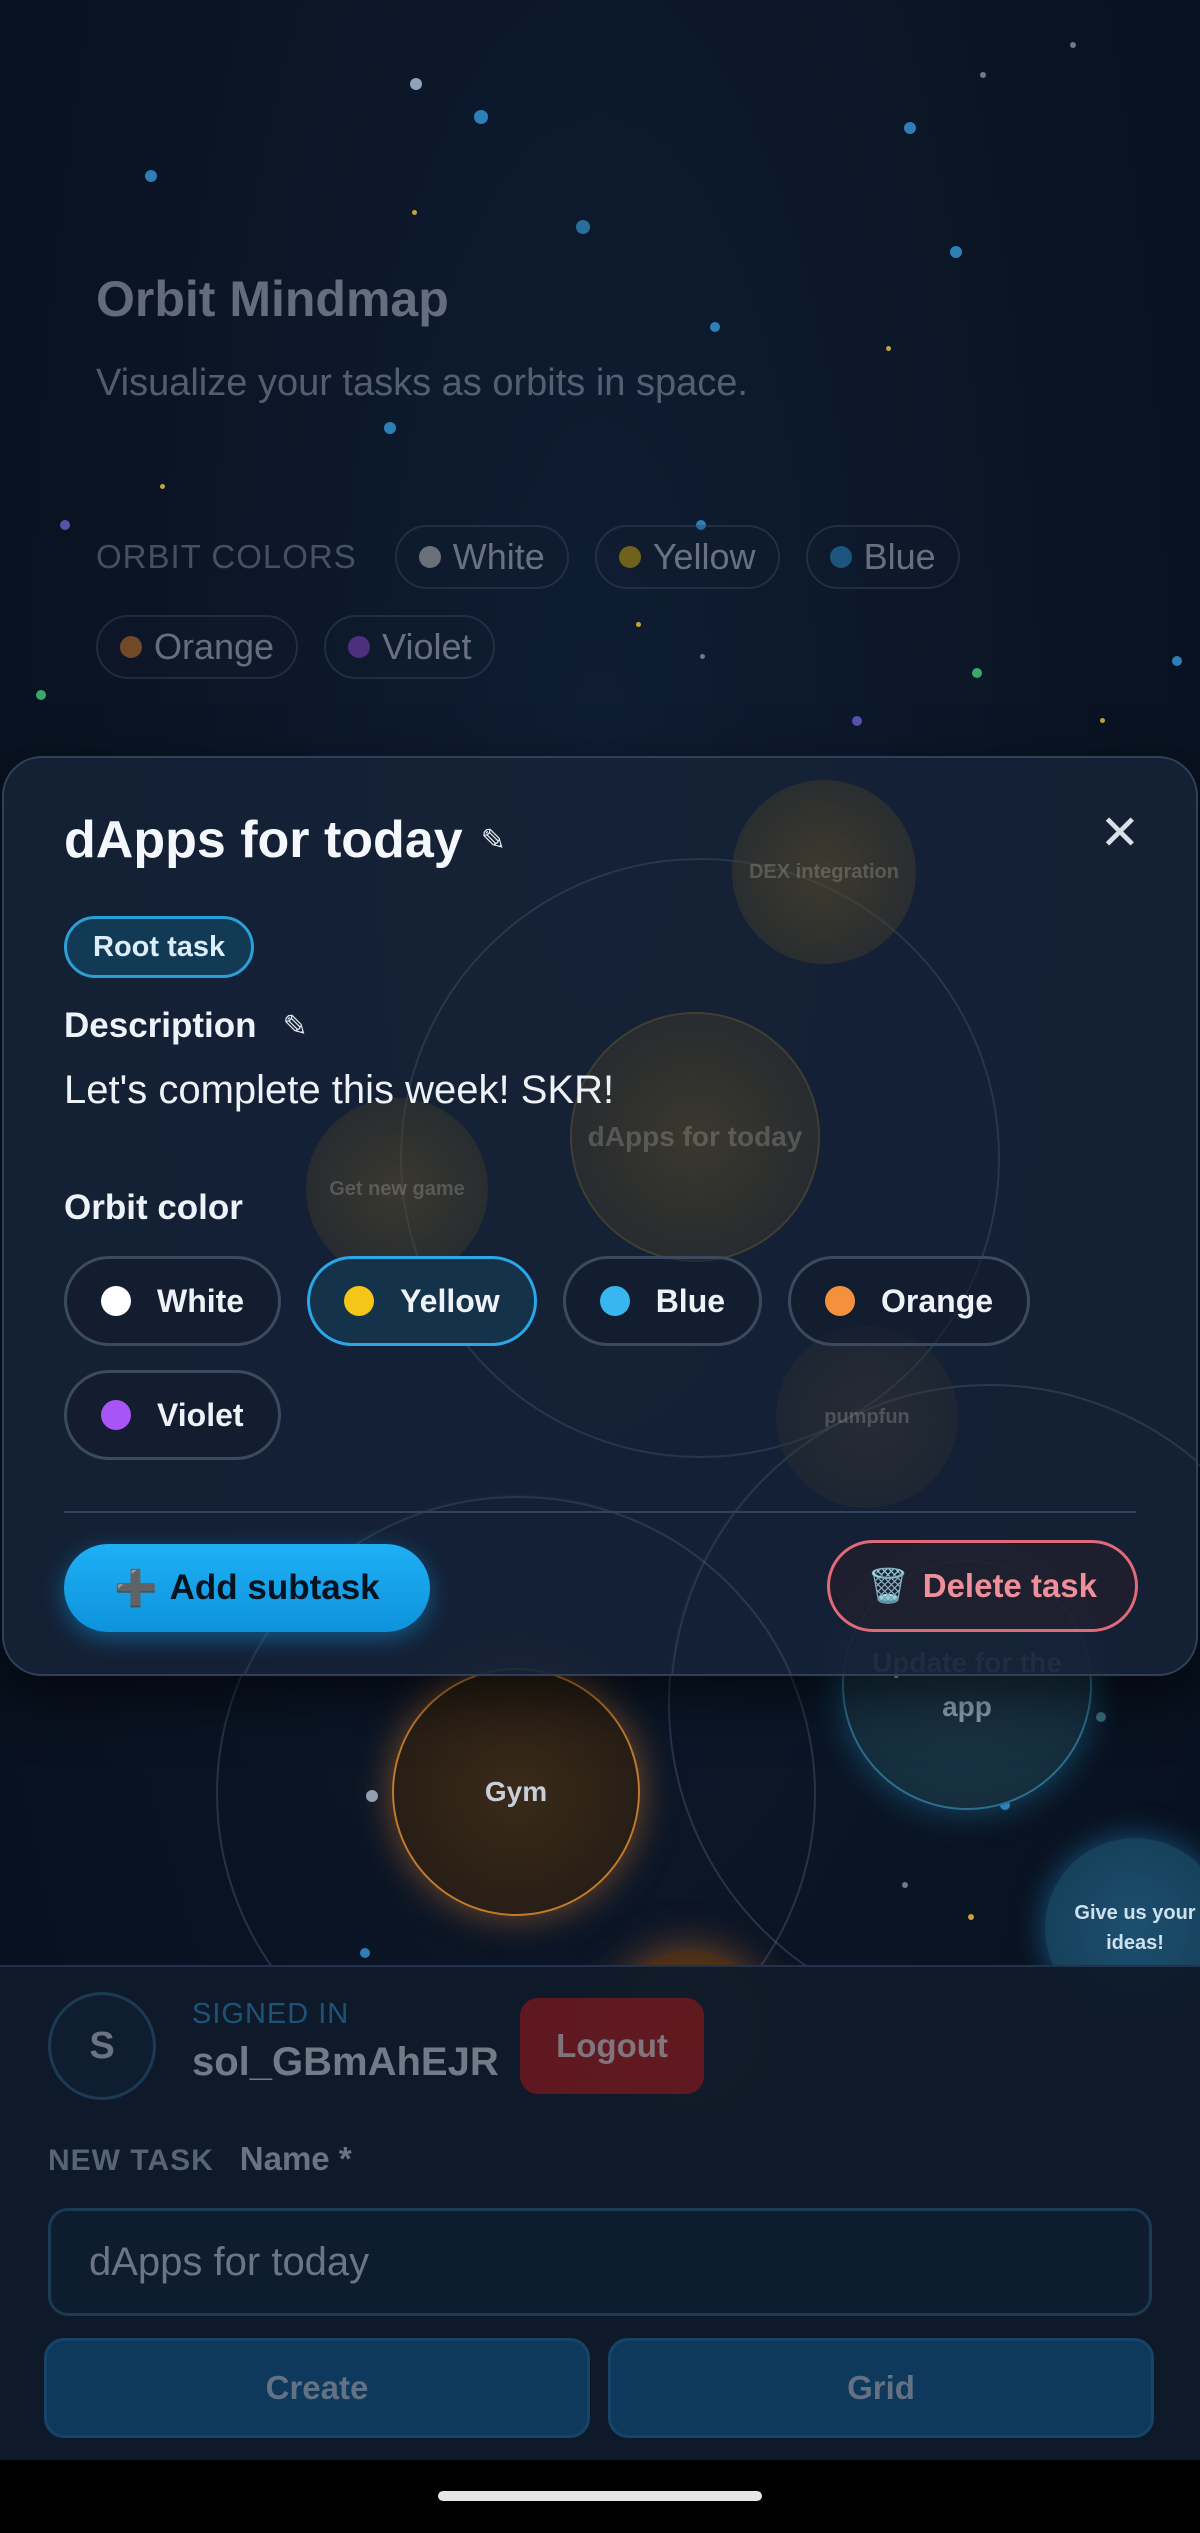 This screenshot has width=1200, height=2533. Describe the element at coordinates (612, 2046) in the screenshot. I see `logout-button: Logout` at that location.